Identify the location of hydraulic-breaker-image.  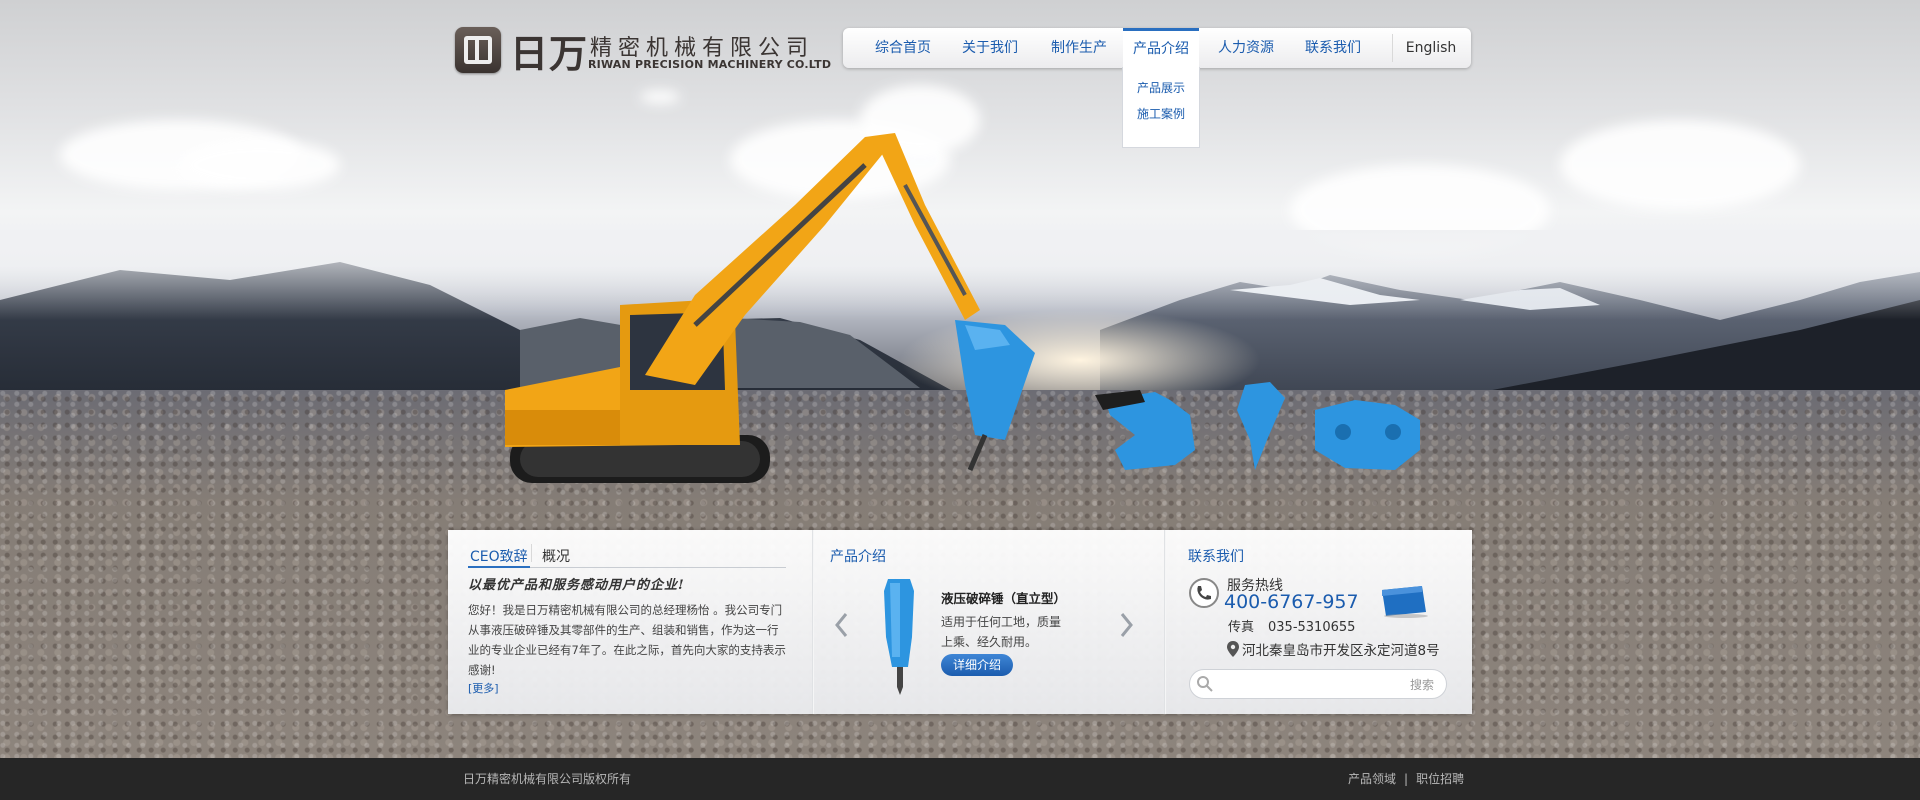
(899, 637).